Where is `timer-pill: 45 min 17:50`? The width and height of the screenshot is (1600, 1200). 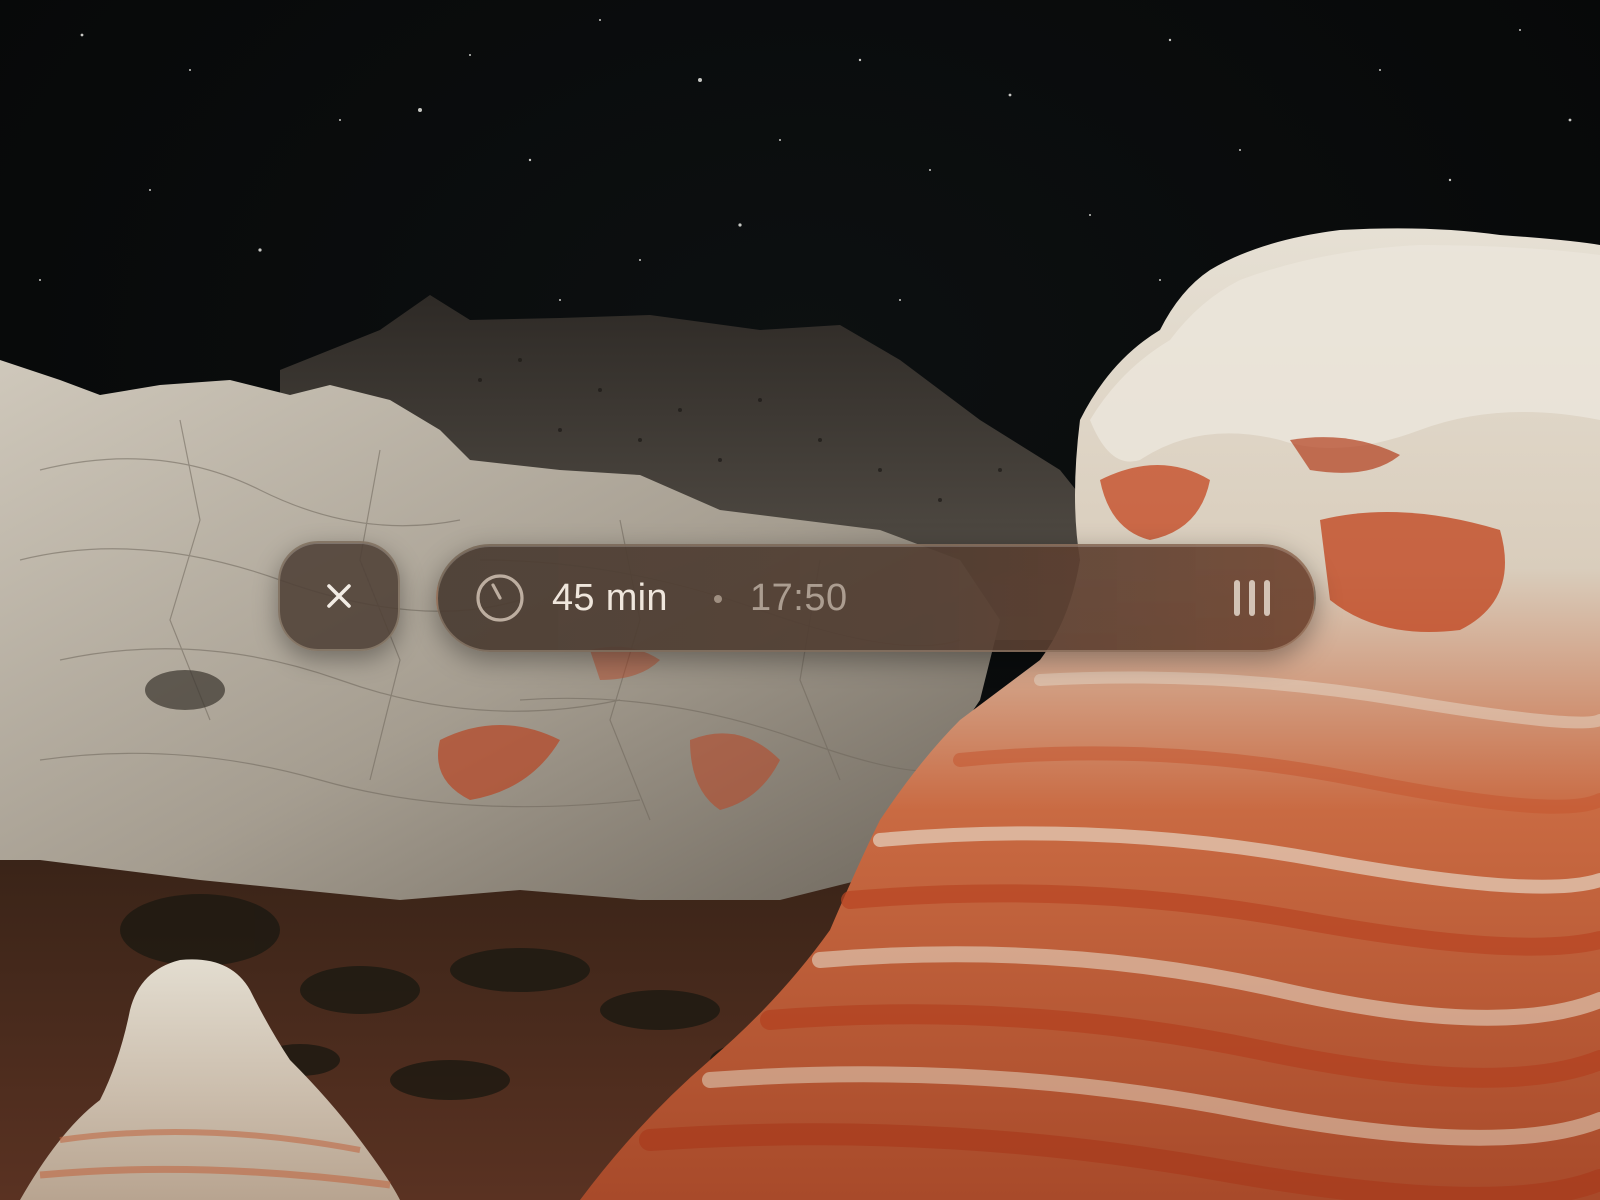 timer-pill: 45 min 17:50 is located at coordinates (876, 598).